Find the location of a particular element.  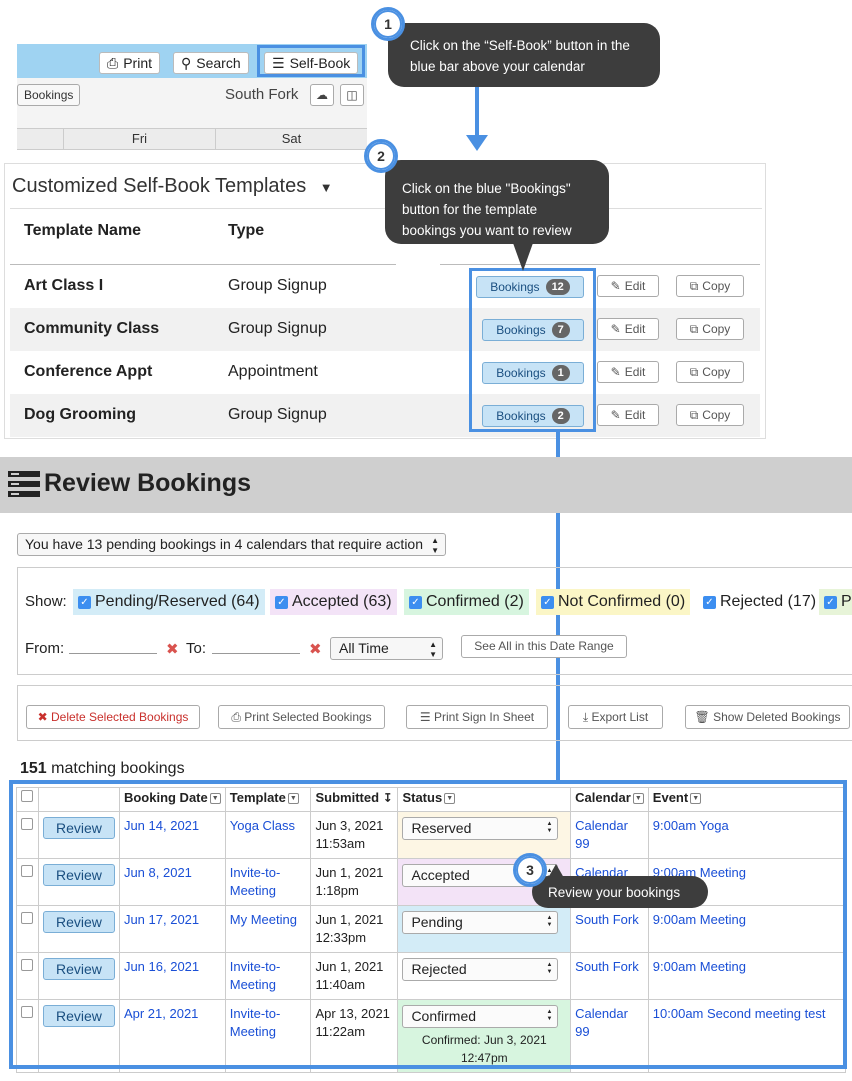

list-icon: ☰ is located at coordinates (427, 717).